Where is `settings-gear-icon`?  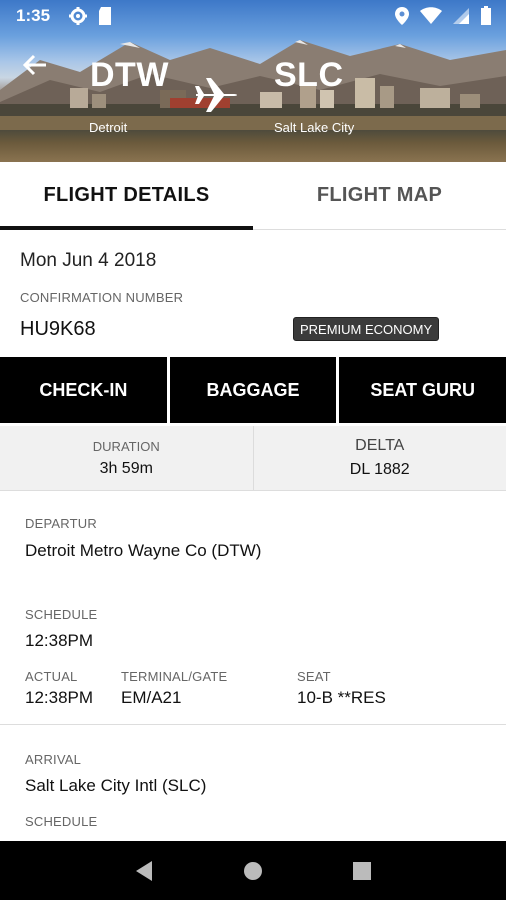
settings-gear-icon is located at coordinates (78, 16).